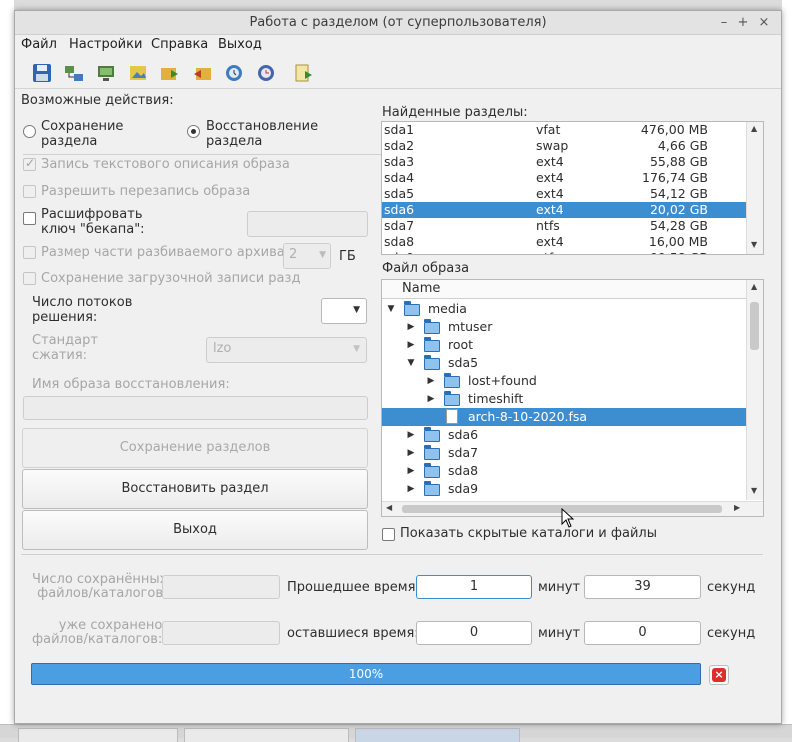 This screenshot has width=792, height=742. What do you see at coordinates (29, 131) in the screenshot?
I see `save-partition-radio` at bounding box center [29, 131].